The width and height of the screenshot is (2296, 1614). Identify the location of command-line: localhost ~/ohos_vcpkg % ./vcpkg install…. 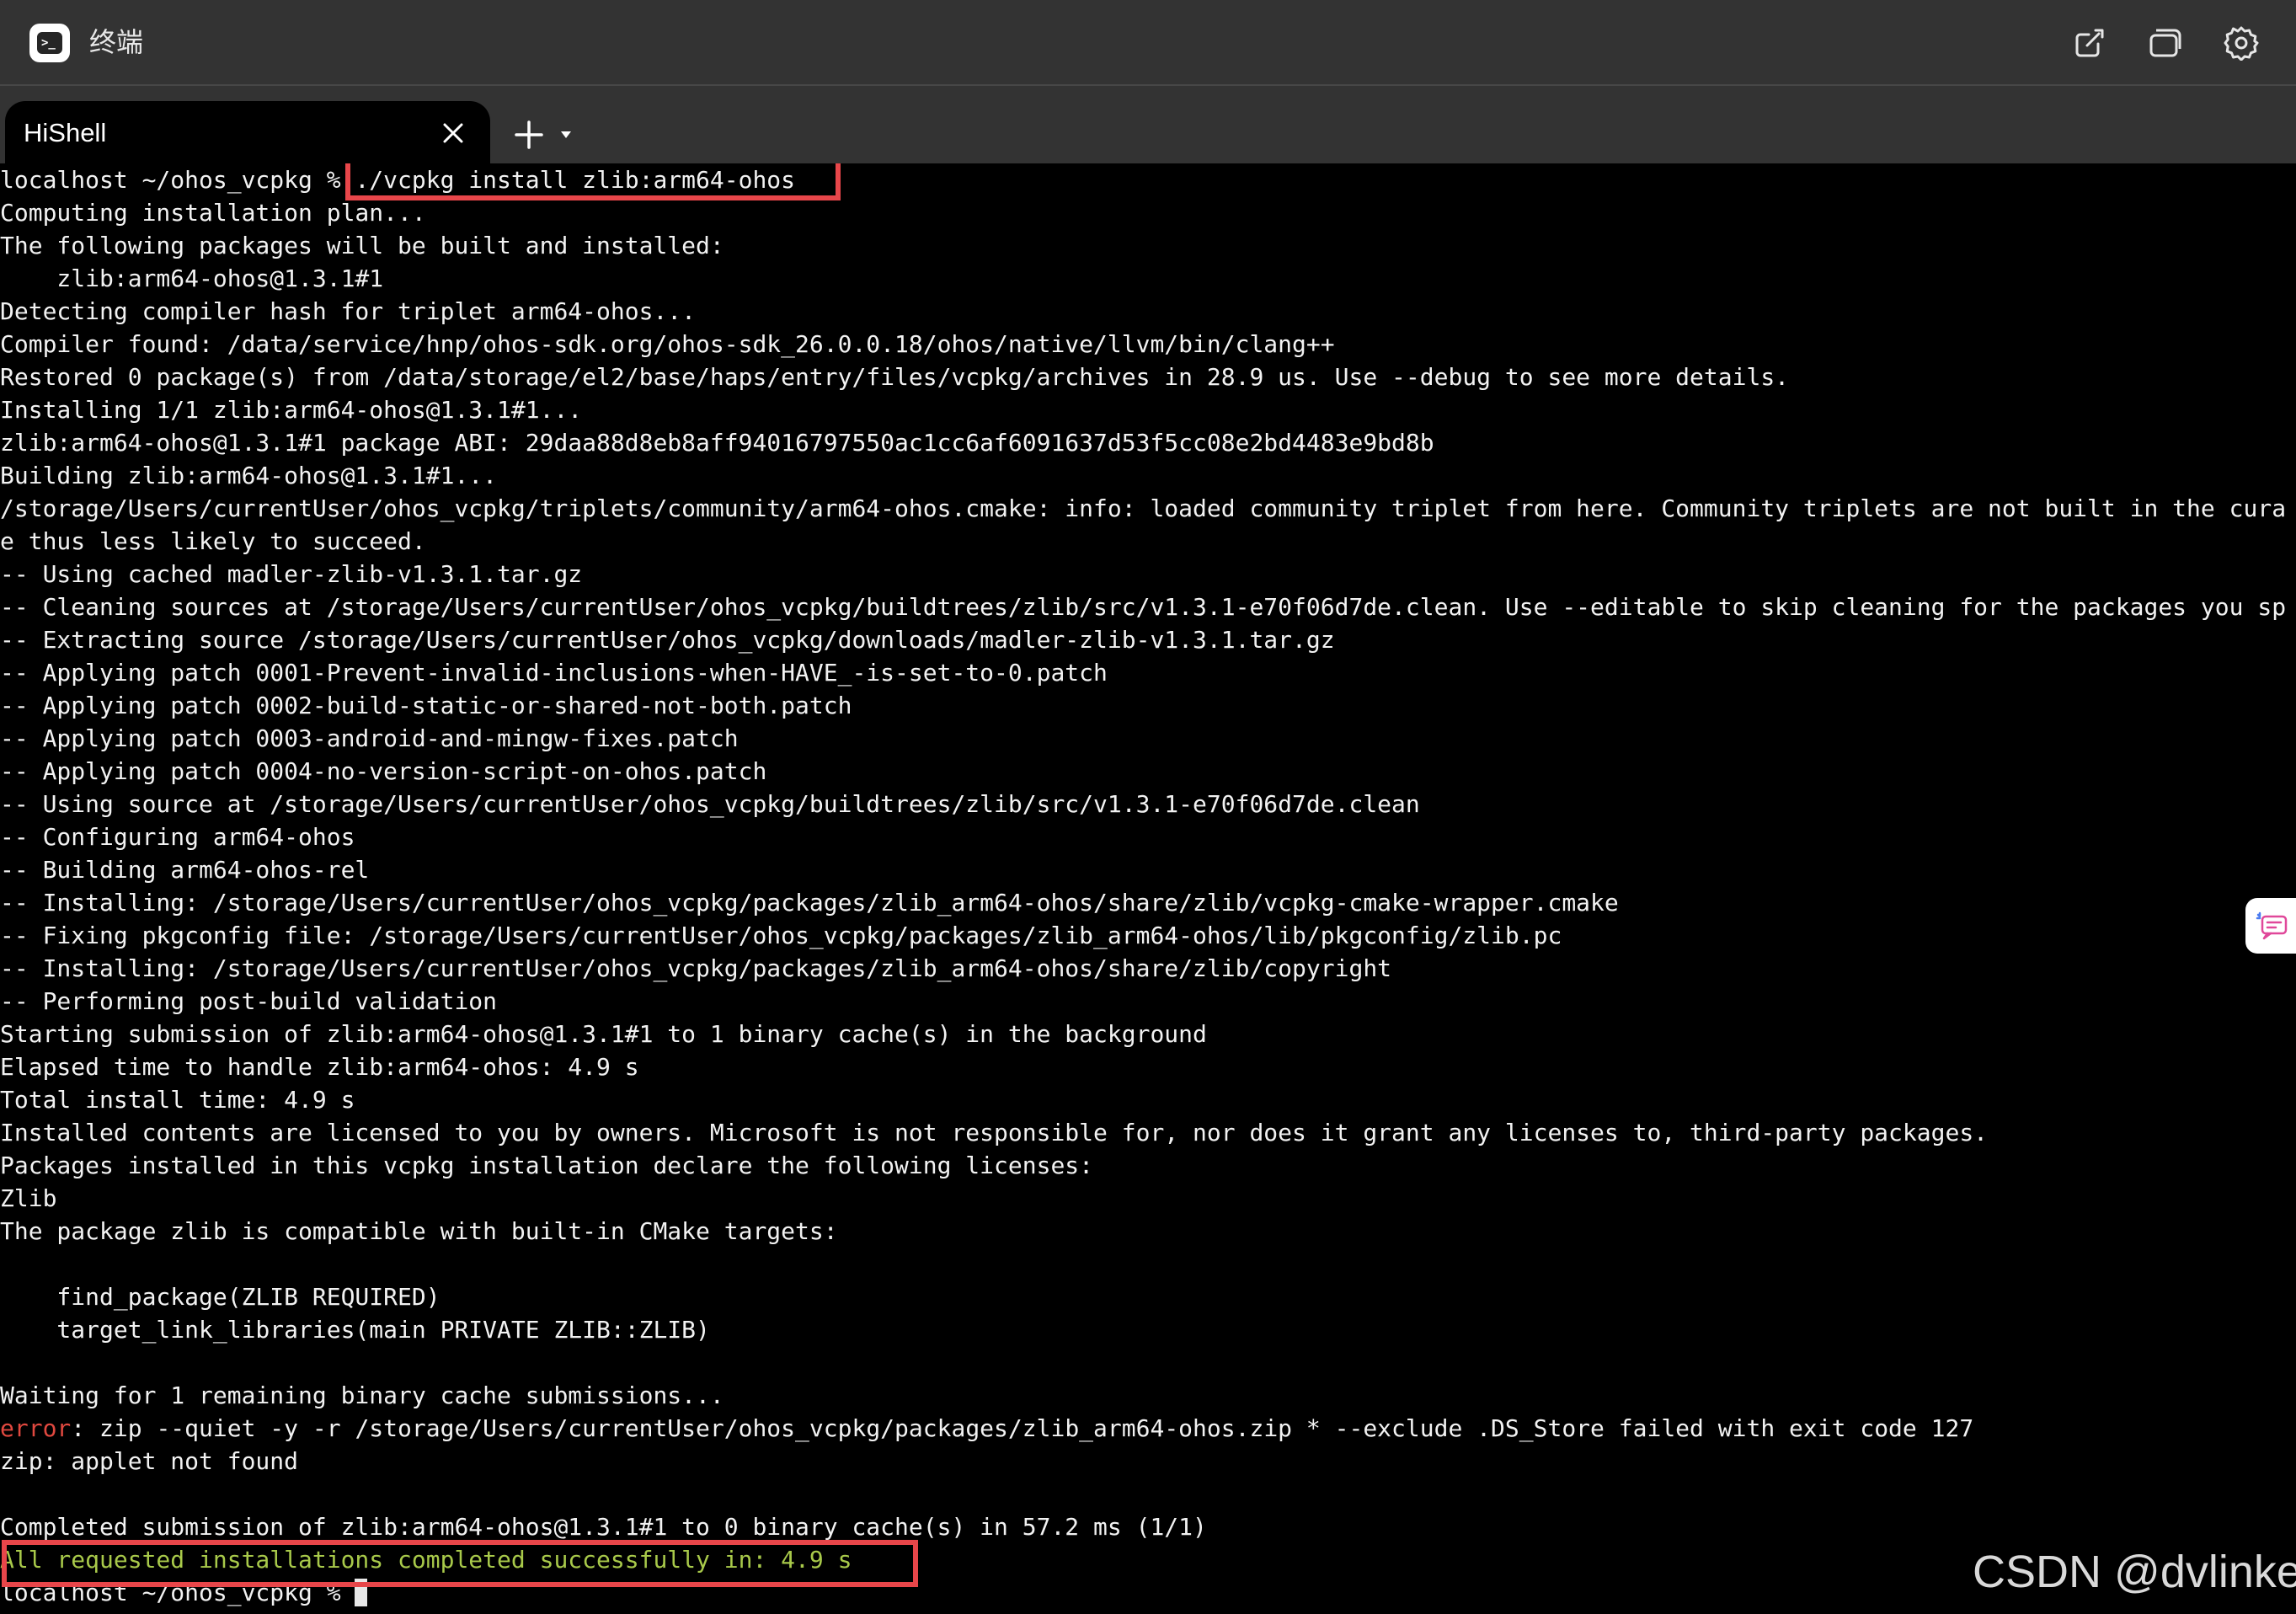
(1143, 179).